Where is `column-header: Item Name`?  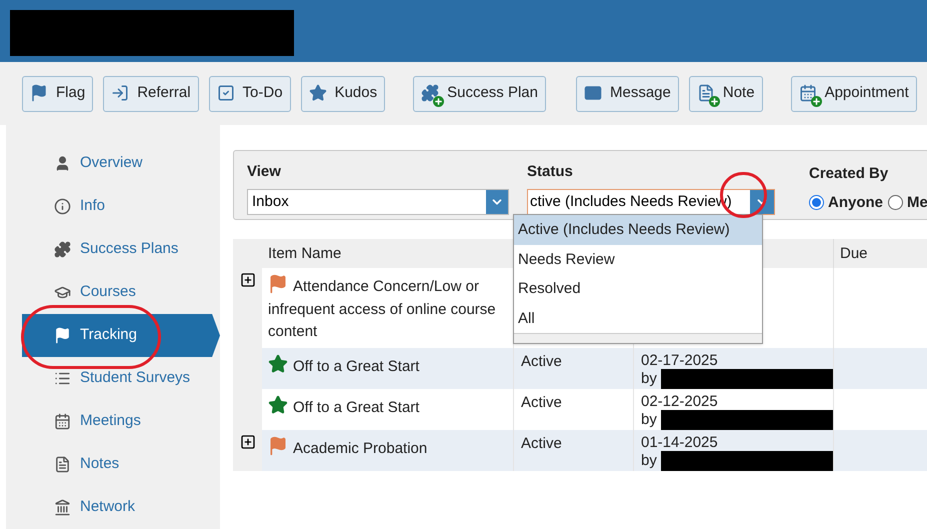
column-header: Item Name is located at coordinates (304, 254).